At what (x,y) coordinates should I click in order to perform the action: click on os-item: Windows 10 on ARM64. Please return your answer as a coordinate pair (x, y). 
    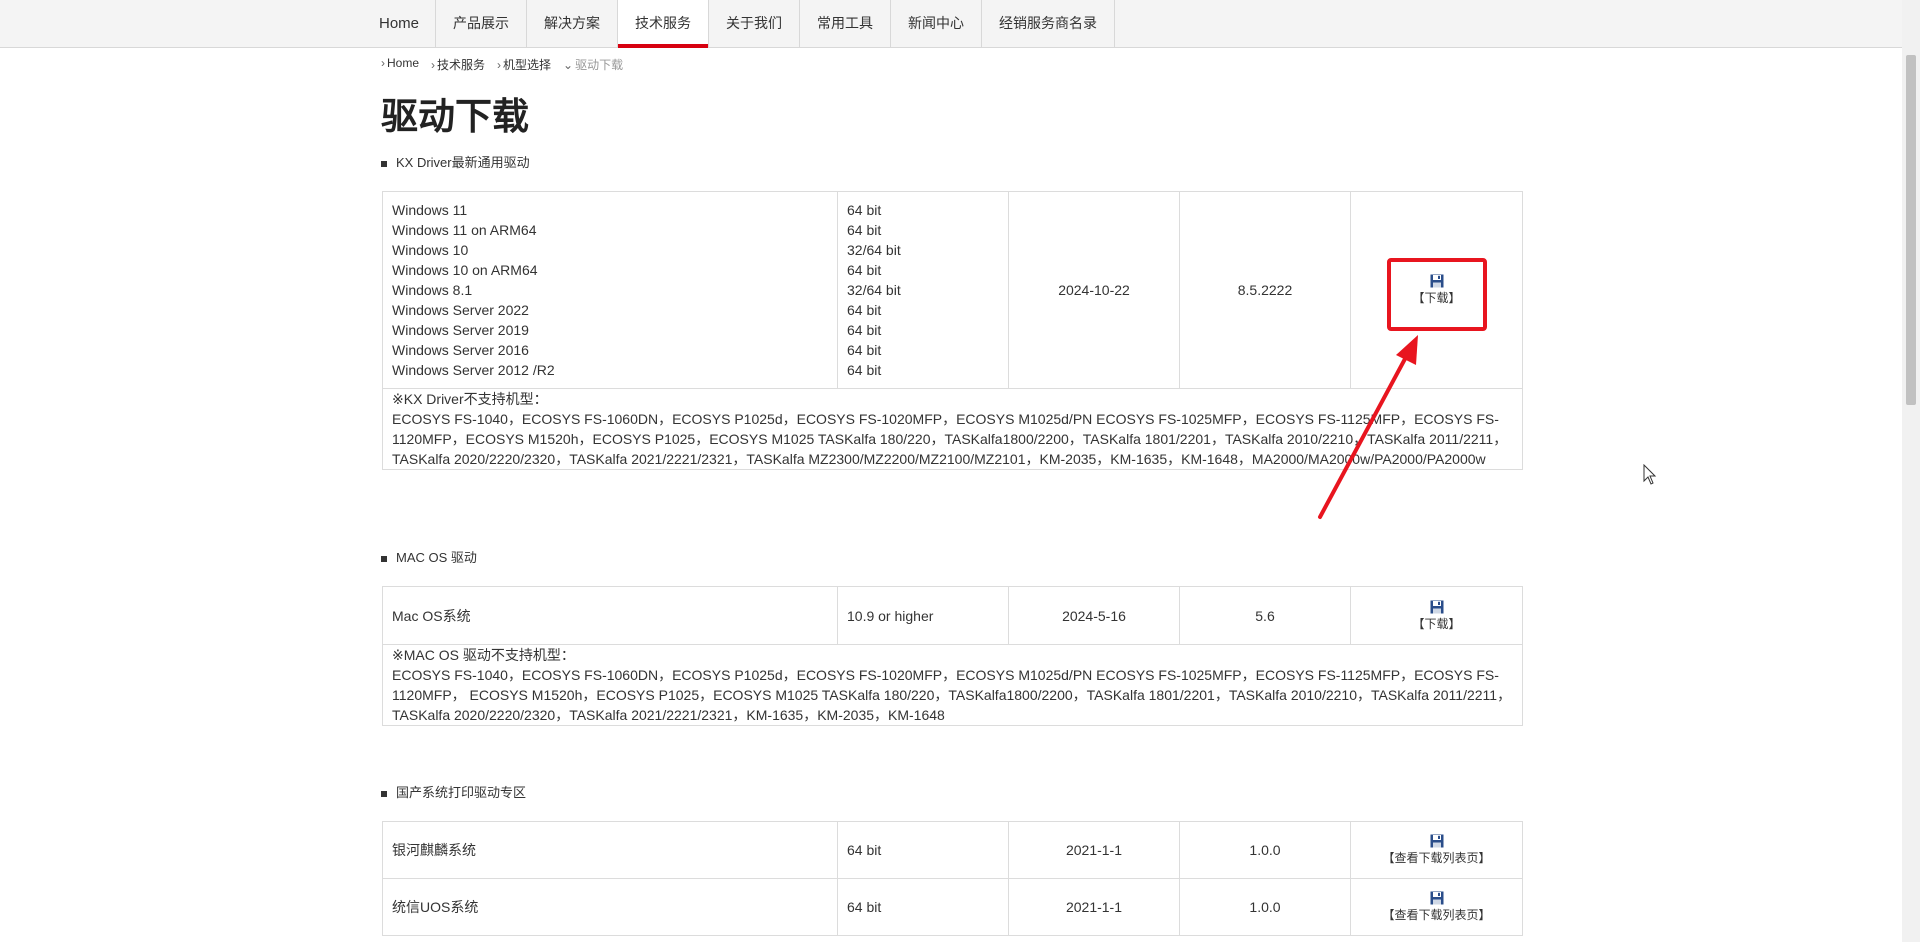
    Looking at the image, I should click on (465, 270).